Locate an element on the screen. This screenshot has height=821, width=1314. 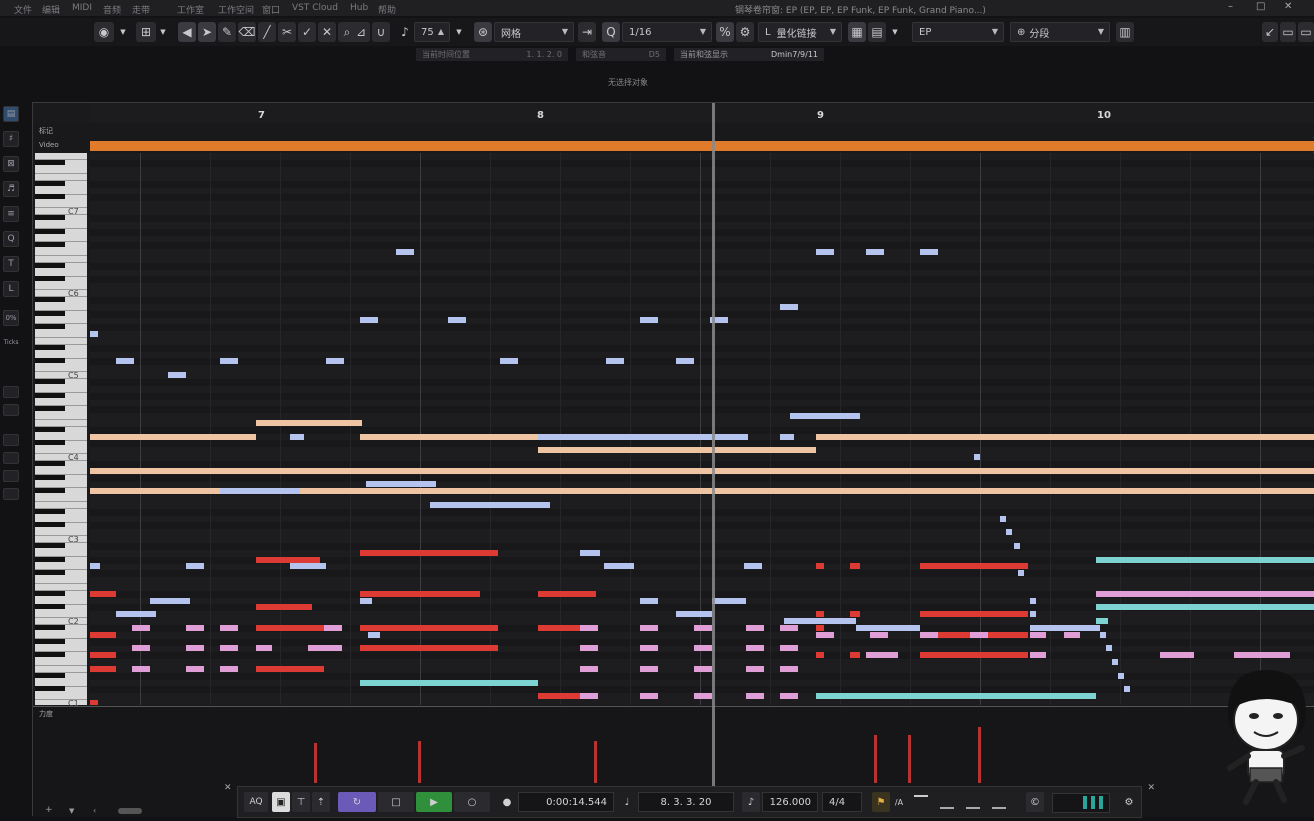
menu-audio: 音频 is located at coordinates (112, 9).